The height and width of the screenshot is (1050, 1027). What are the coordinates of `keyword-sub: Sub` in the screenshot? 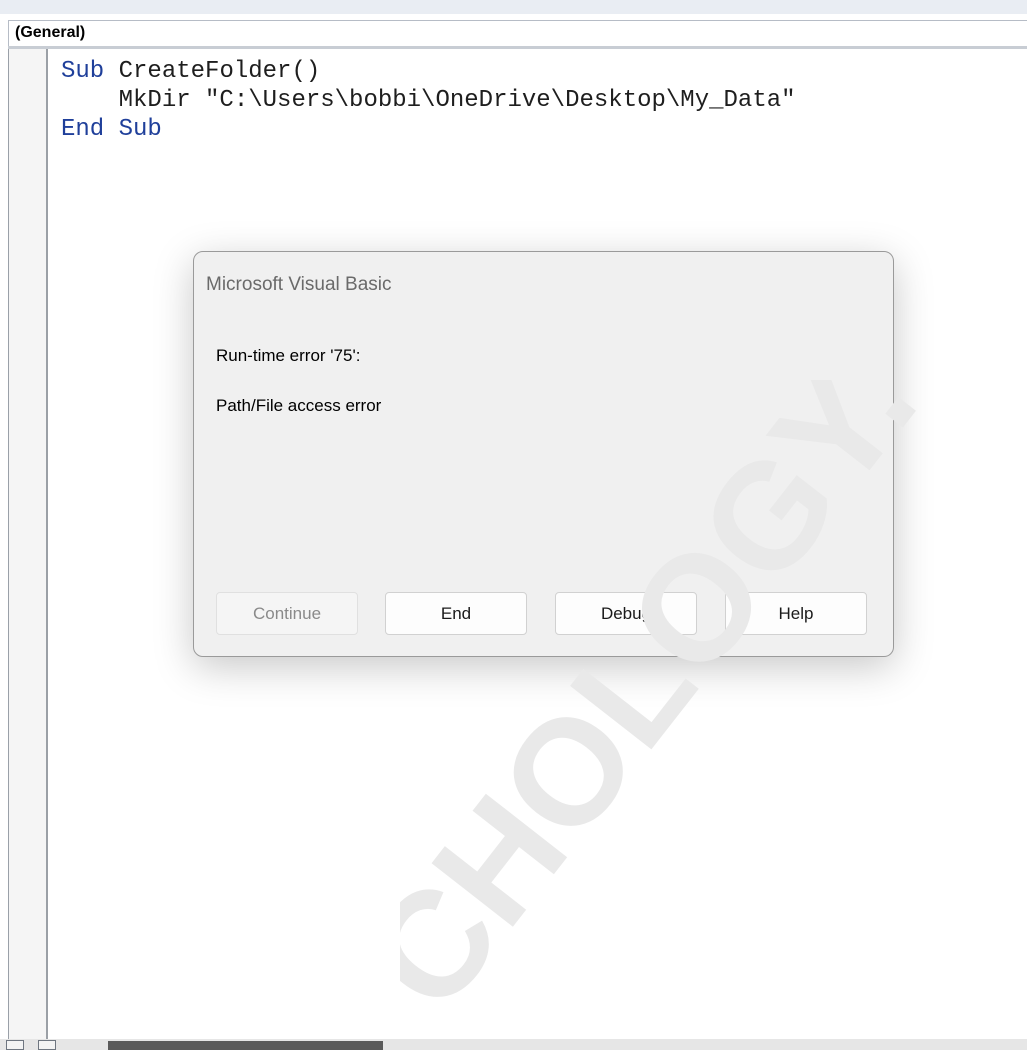 It's located at (83, 71).